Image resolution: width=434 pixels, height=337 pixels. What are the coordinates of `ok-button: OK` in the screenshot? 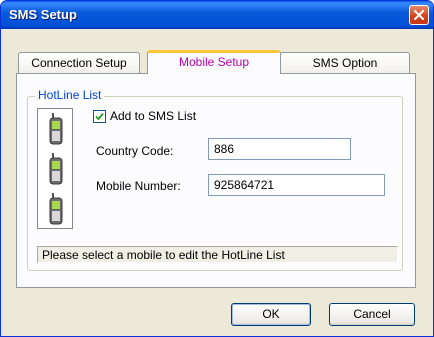 It's located at (271, 314).